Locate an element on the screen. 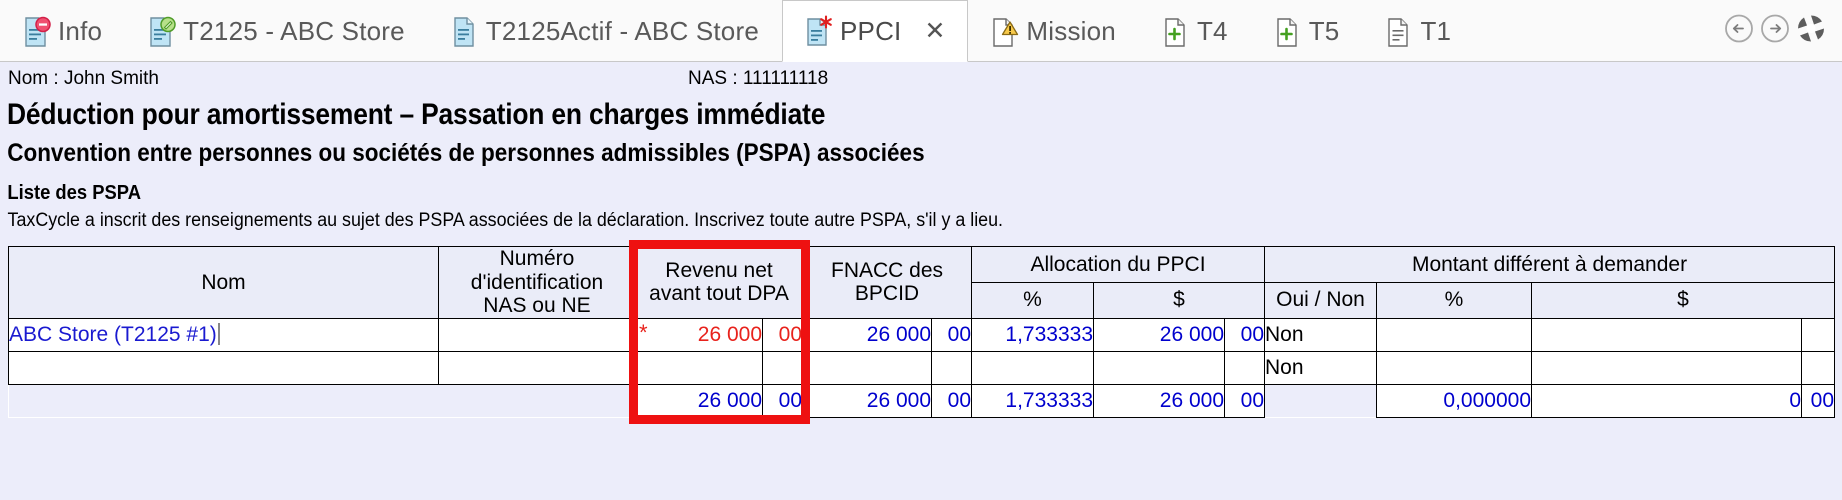 This screenshot has width=1842, height=500. total-fnacc-cents: 00 is located at coordinates (952, 400).